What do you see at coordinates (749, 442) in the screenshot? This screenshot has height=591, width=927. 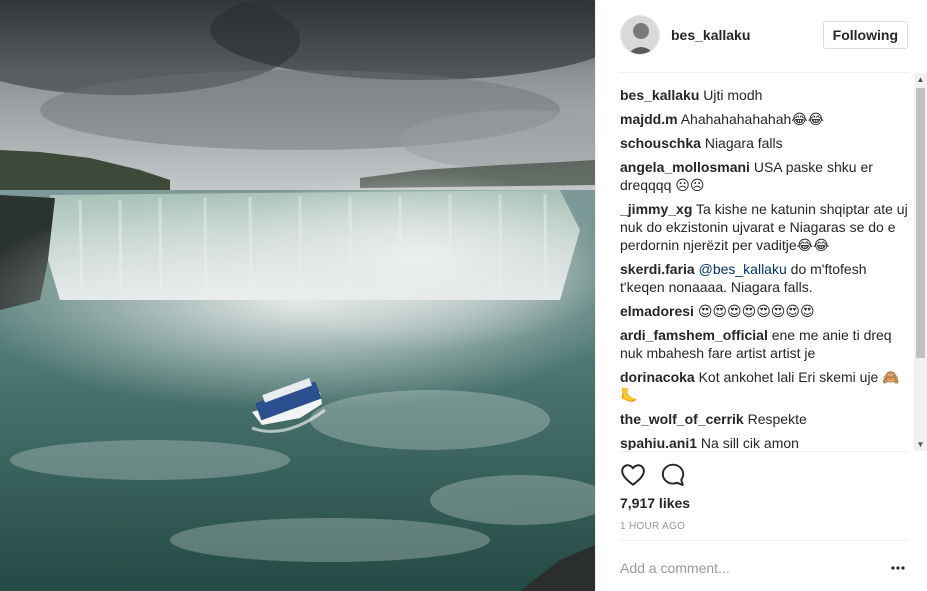 I see `comment-text: Na sill cik amon` at bounding box center [749, 442].